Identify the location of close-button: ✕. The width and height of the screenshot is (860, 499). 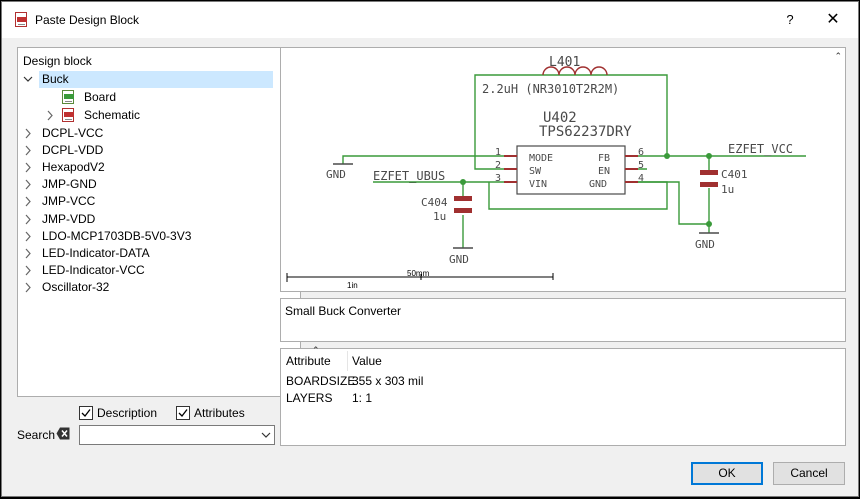
(833, 20).